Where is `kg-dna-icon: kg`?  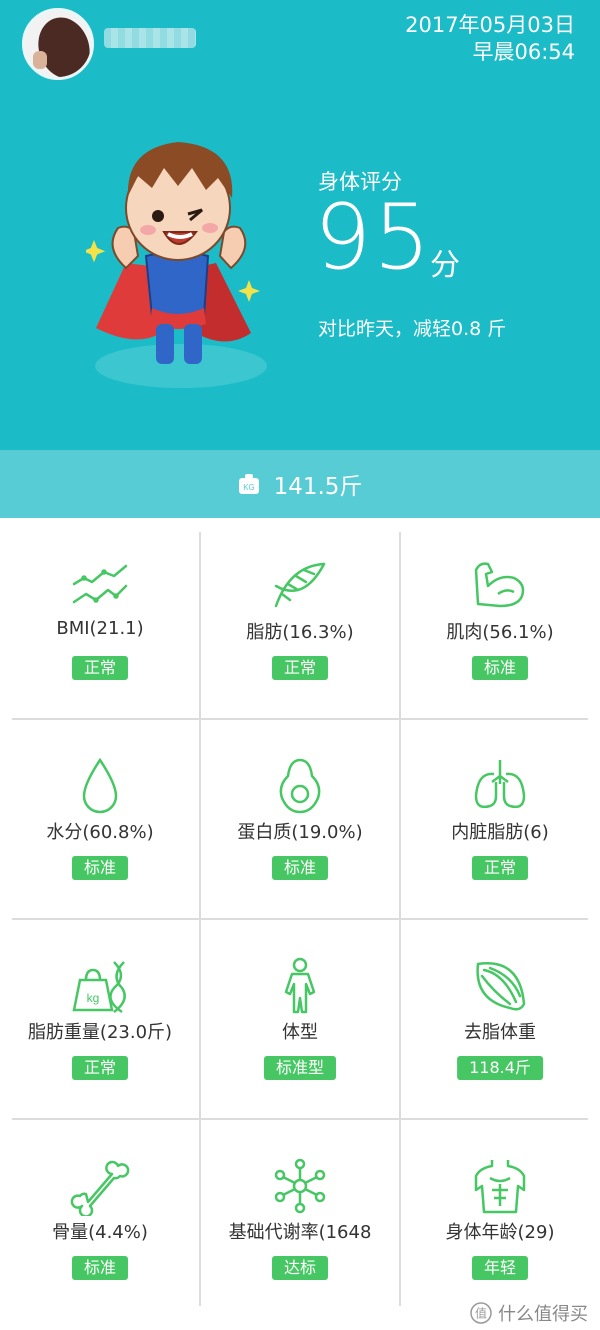
kg-dna-icon: kg is located at coordinates (99, 987).